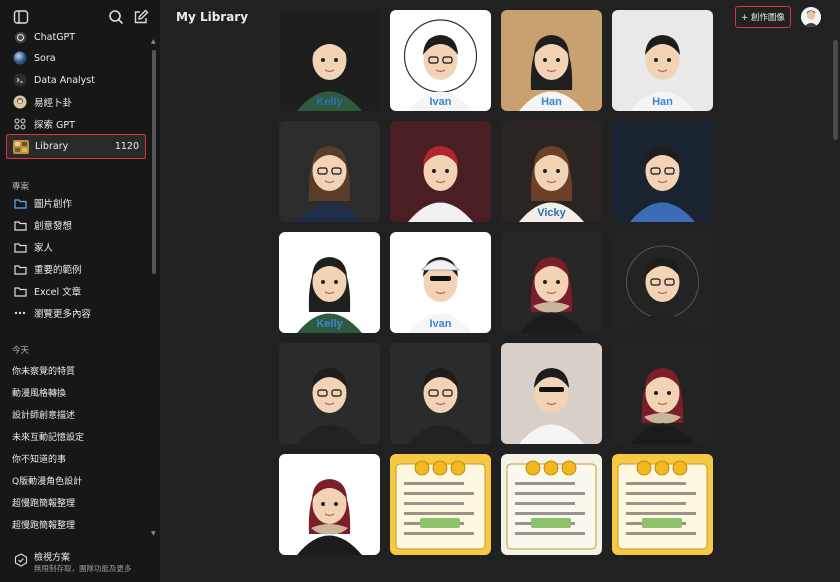 The width and height of the screenshot is (840, 582). Describe the element at coordinates (835, 290) in the screenshot. I see `main-scrollbar` at that location.